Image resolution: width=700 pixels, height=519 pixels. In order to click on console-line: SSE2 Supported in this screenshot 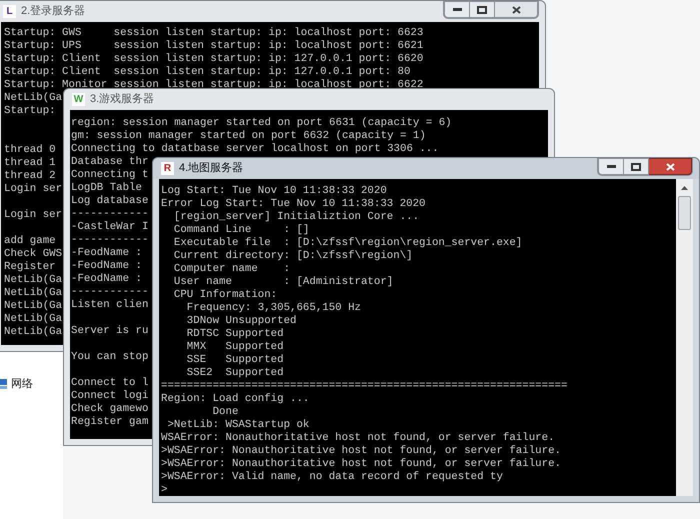, I will do `click(235, 373)`.